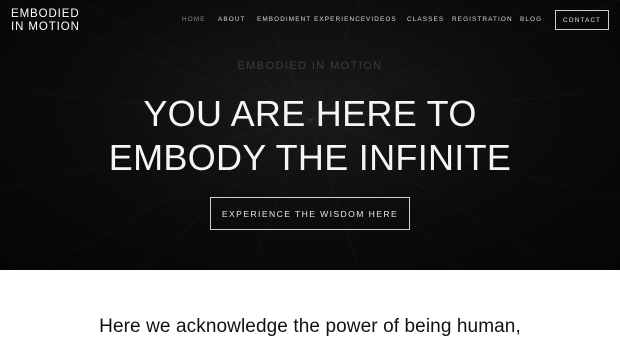 This screenshot has height=343, width=620. I want to click on nav-item-videos: Videos, so click(386, 19).